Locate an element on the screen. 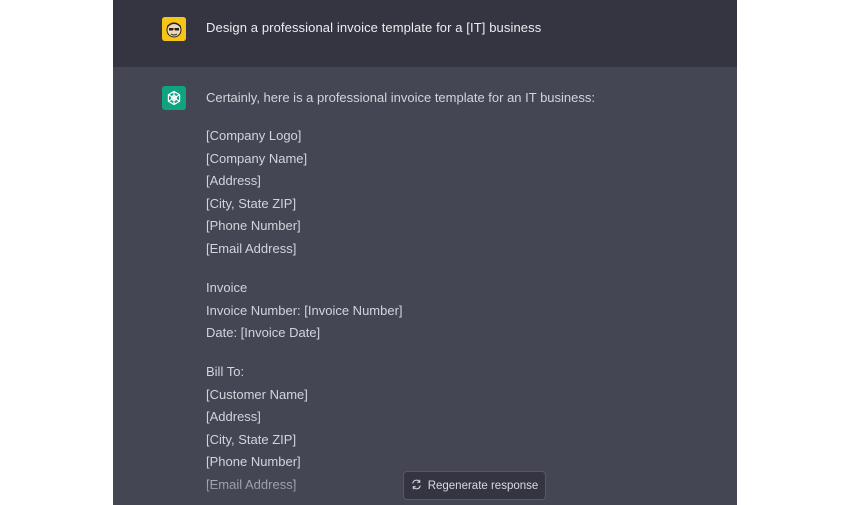  user-avatar-icon is located at coordinates (174, 29).